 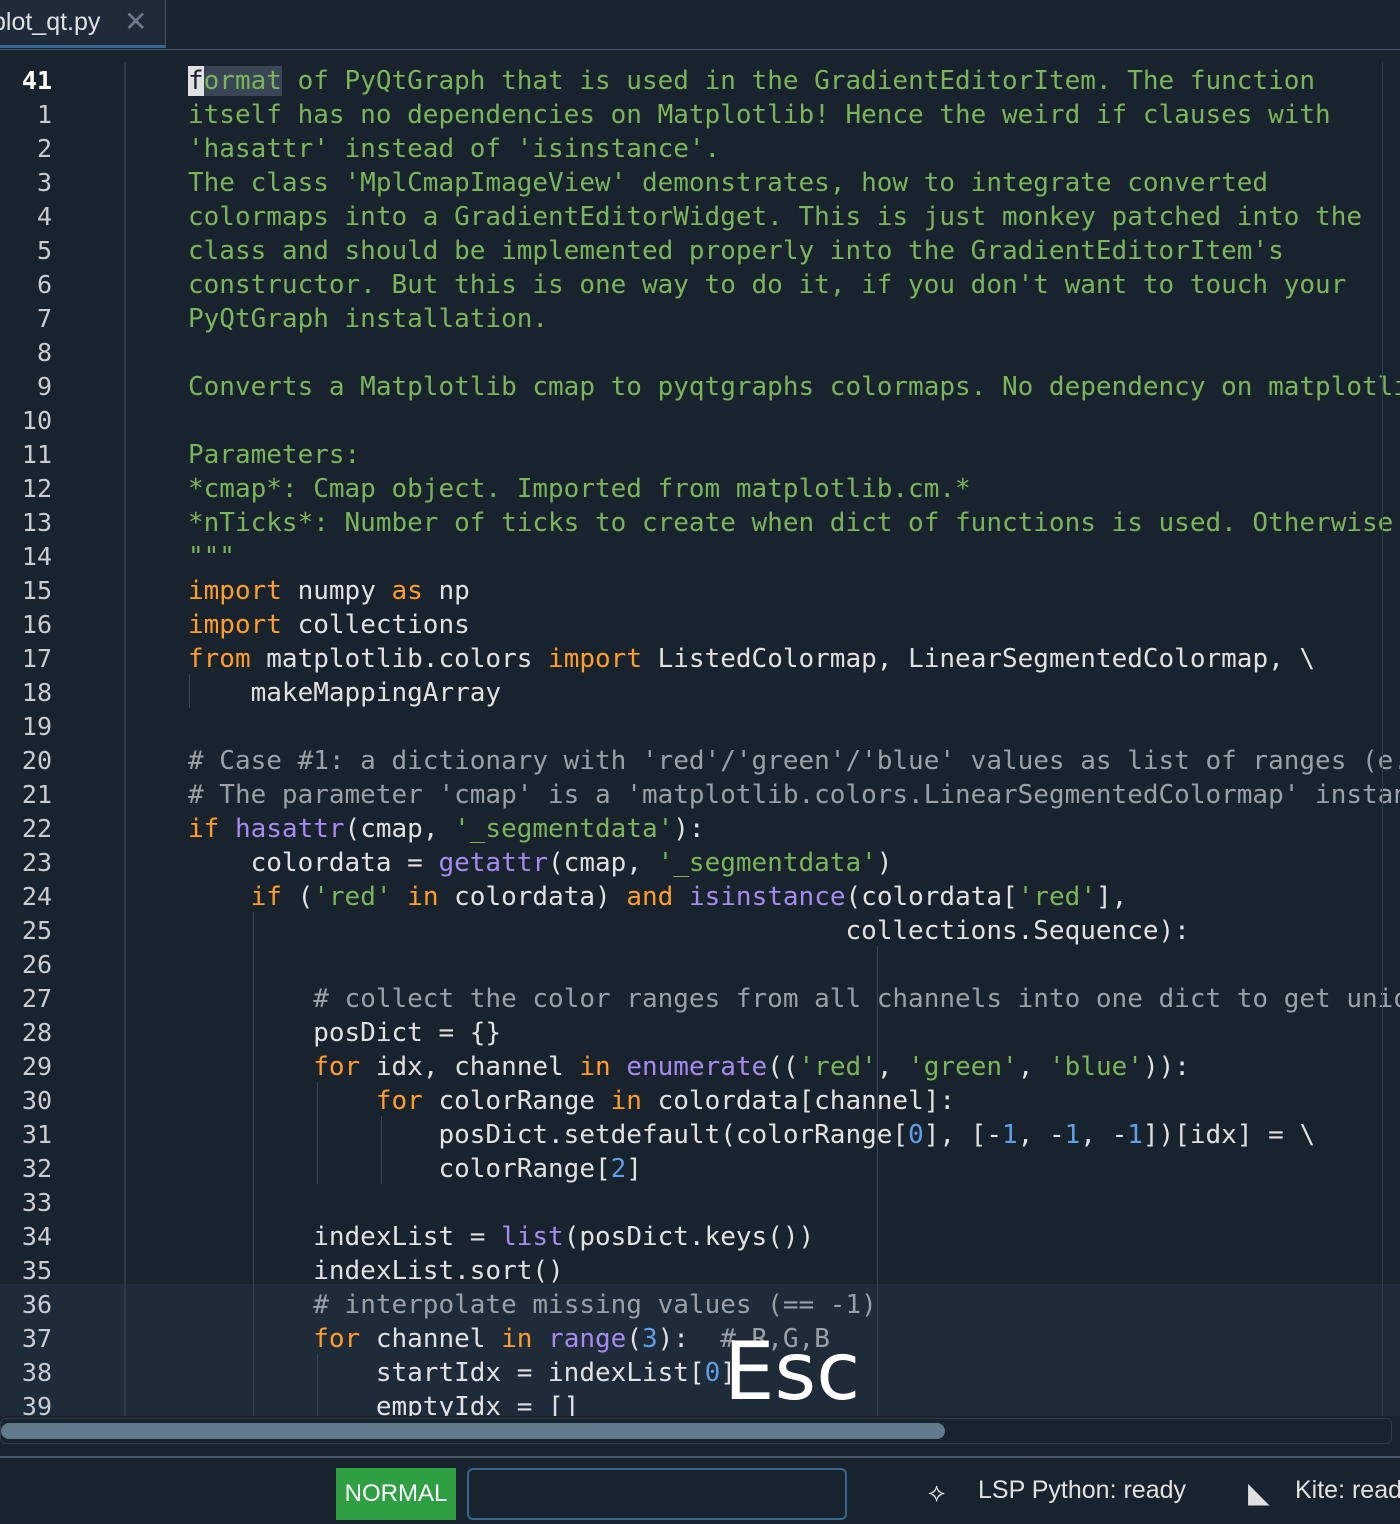 I want to click on line-number: 5, so click(x=44, y=250).